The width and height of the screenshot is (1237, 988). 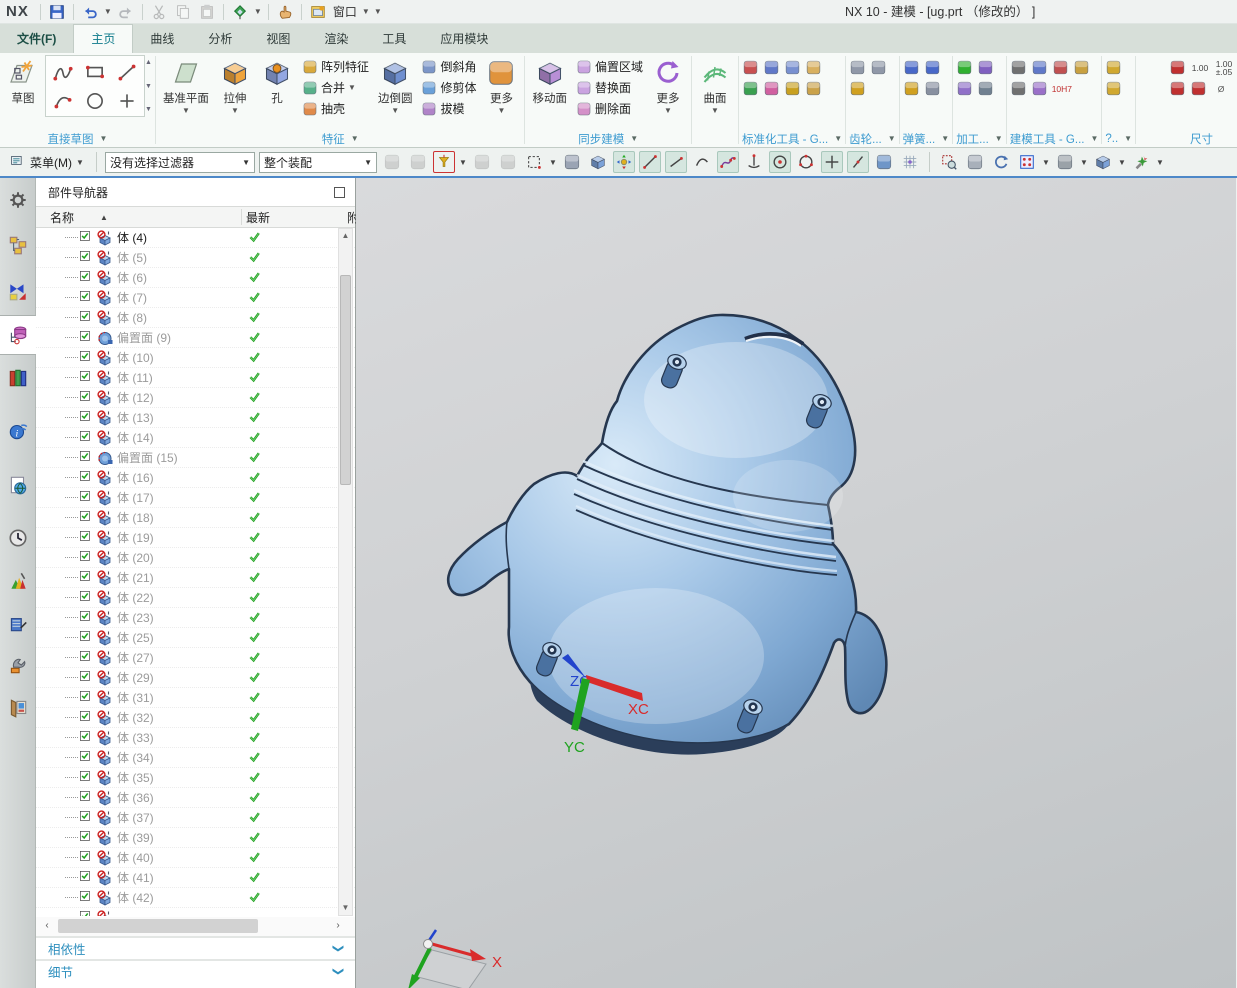 What do you see at coordinates (448, 66) in the screenshot?
I see `chamfer-button: 倒斜角` at bounding box center [448, 66].